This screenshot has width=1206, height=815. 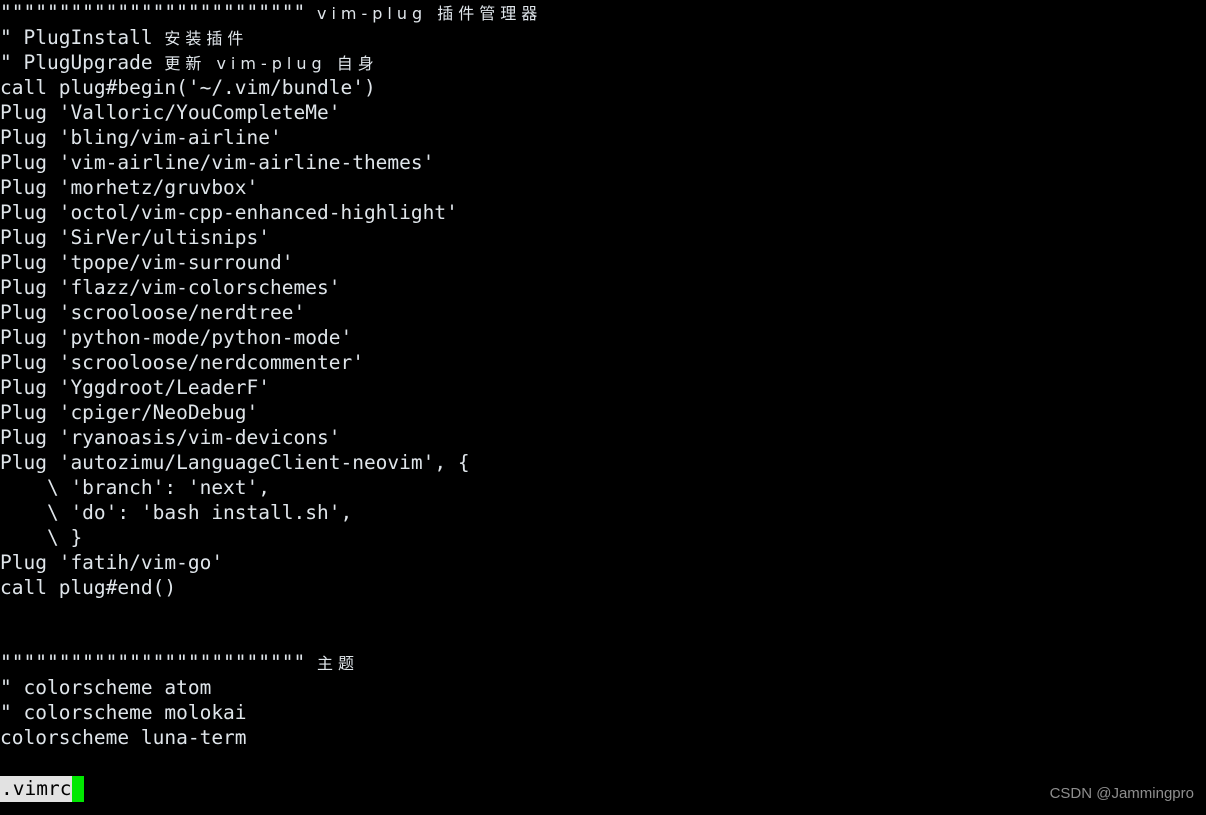 I want to click on editor-line: Plug 'ryanoasis/vim-devicons', so click(x=271, y=437).